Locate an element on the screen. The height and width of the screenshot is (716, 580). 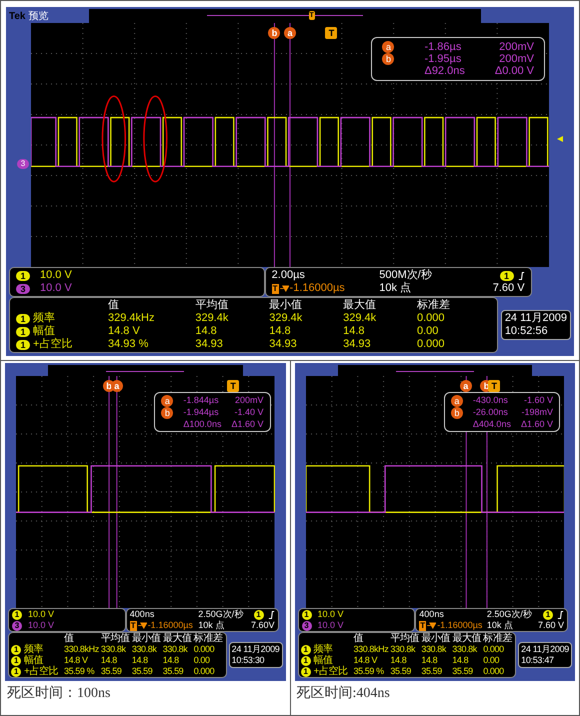
column-header: 平均值 is located at coordinates (115, 638).